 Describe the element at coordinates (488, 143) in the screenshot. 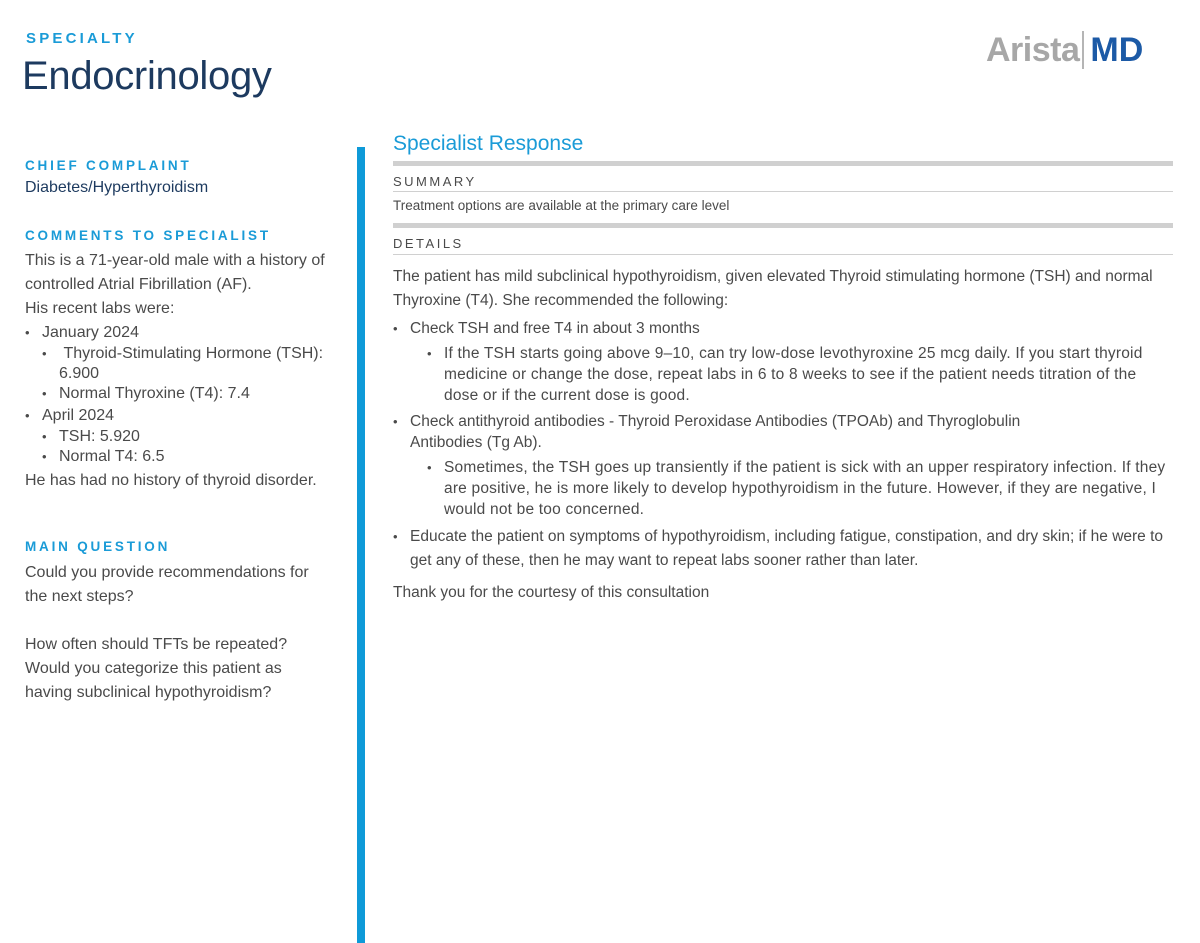

I see `specialist-response-title: Specialist Response` at that location.